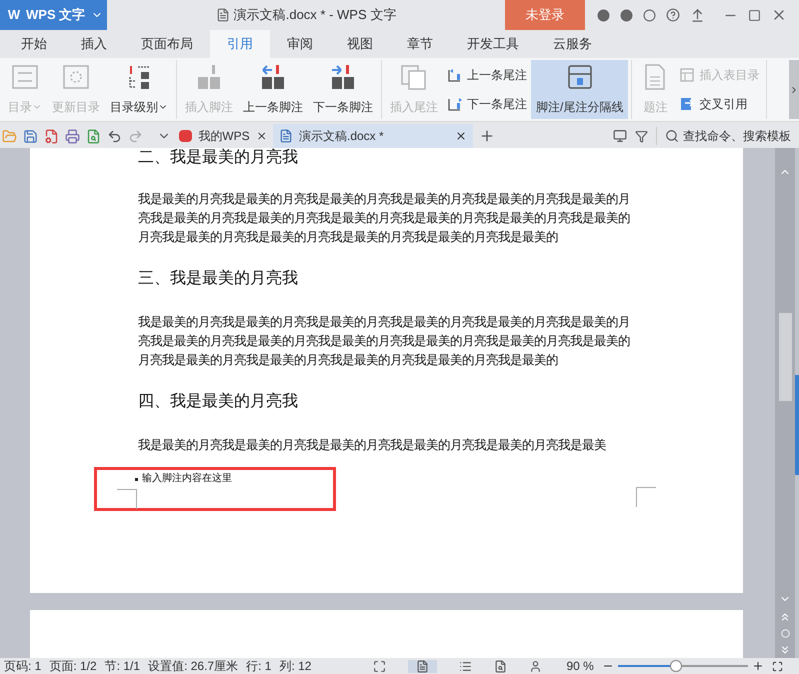 The image size is (799, 674). Describe the element at coordinates (122, 666) in the screenshot. I see `status-item: 节: 1/1` at that location.